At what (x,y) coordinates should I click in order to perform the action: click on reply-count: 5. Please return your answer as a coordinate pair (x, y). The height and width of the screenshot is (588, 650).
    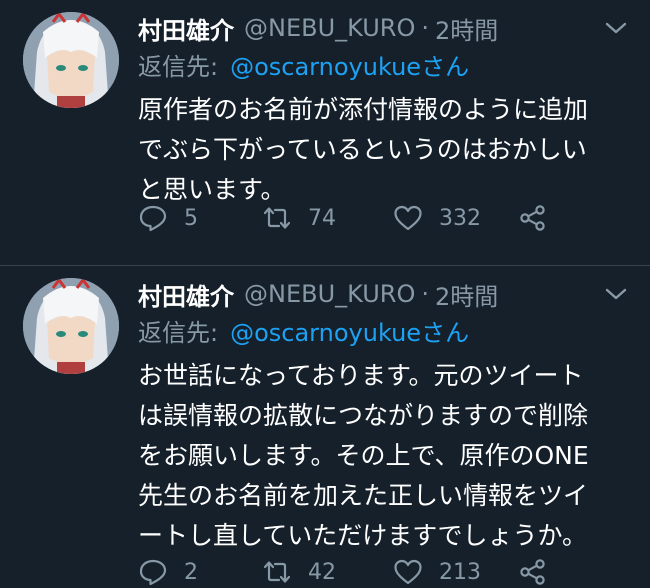
    Looking at the image, I should click on (191, 218).